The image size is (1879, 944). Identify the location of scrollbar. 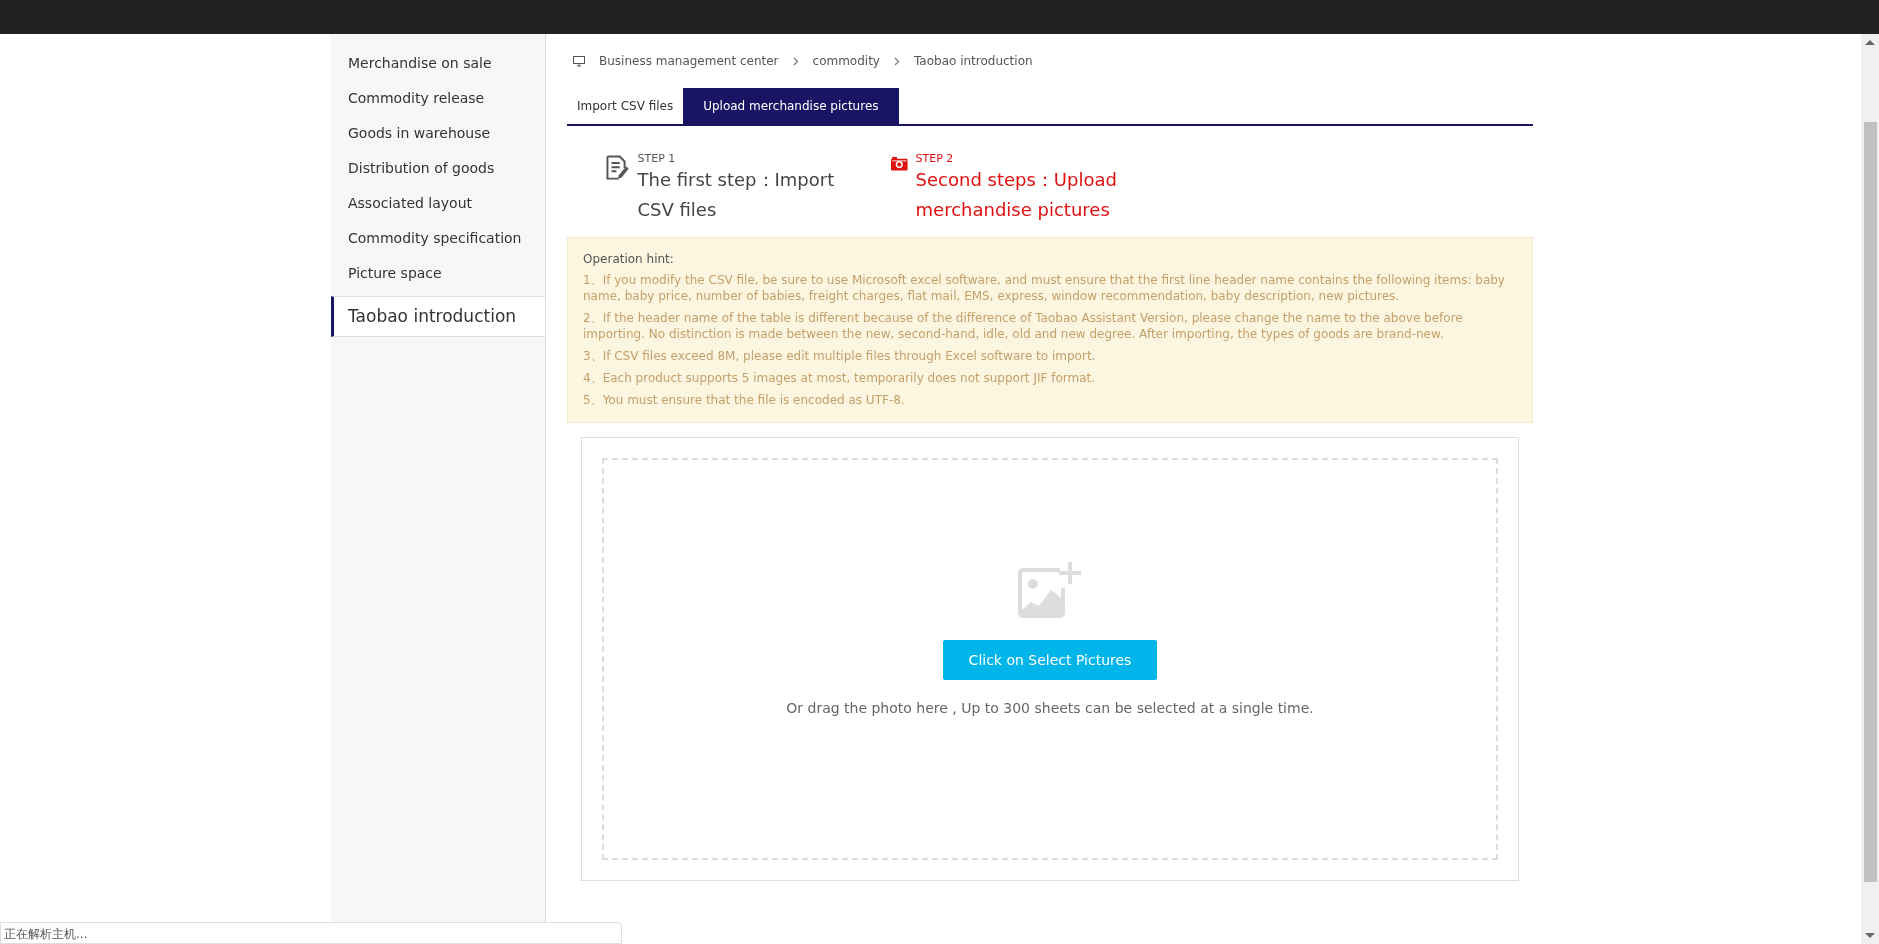
(1870, 489).